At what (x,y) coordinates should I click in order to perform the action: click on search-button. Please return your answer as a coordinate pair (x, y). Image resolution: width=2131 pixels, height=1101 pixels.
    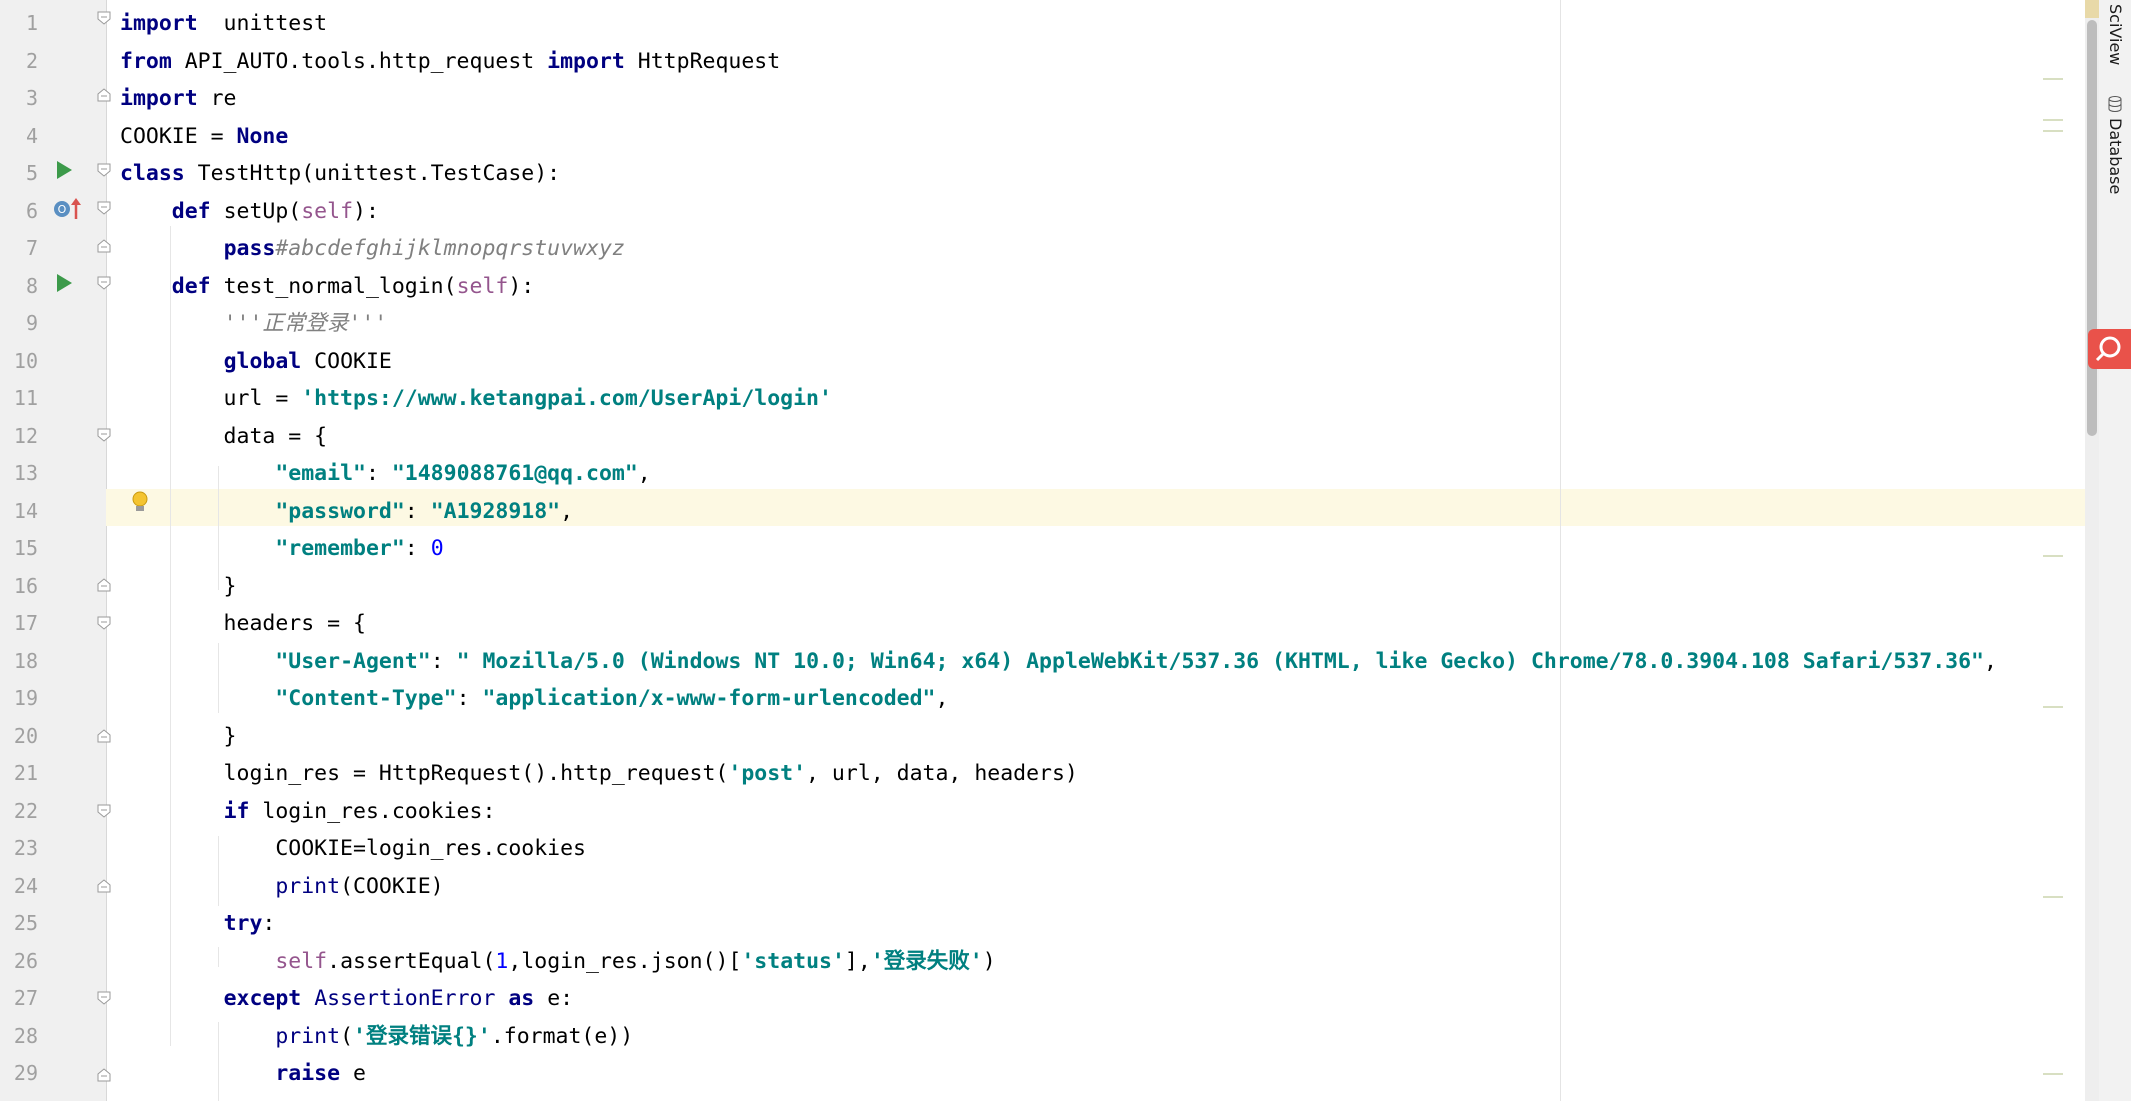
    Looking at the image, I should click on (2109, 349).